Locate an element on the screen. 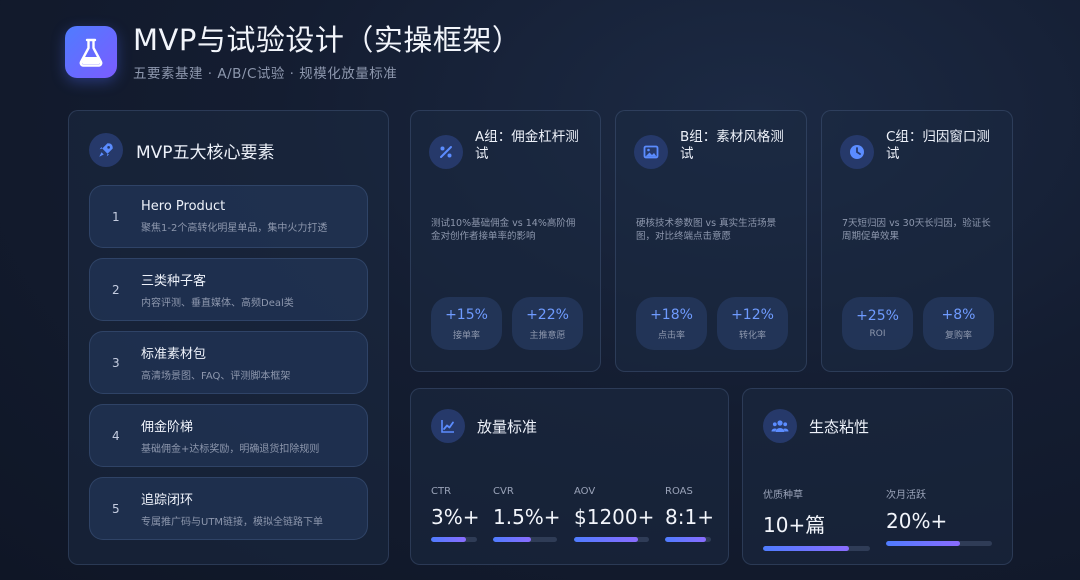 This screenshot has width=1080, height=580. metric-pill: +18% 点击率 is located at coordinates (671, 323).